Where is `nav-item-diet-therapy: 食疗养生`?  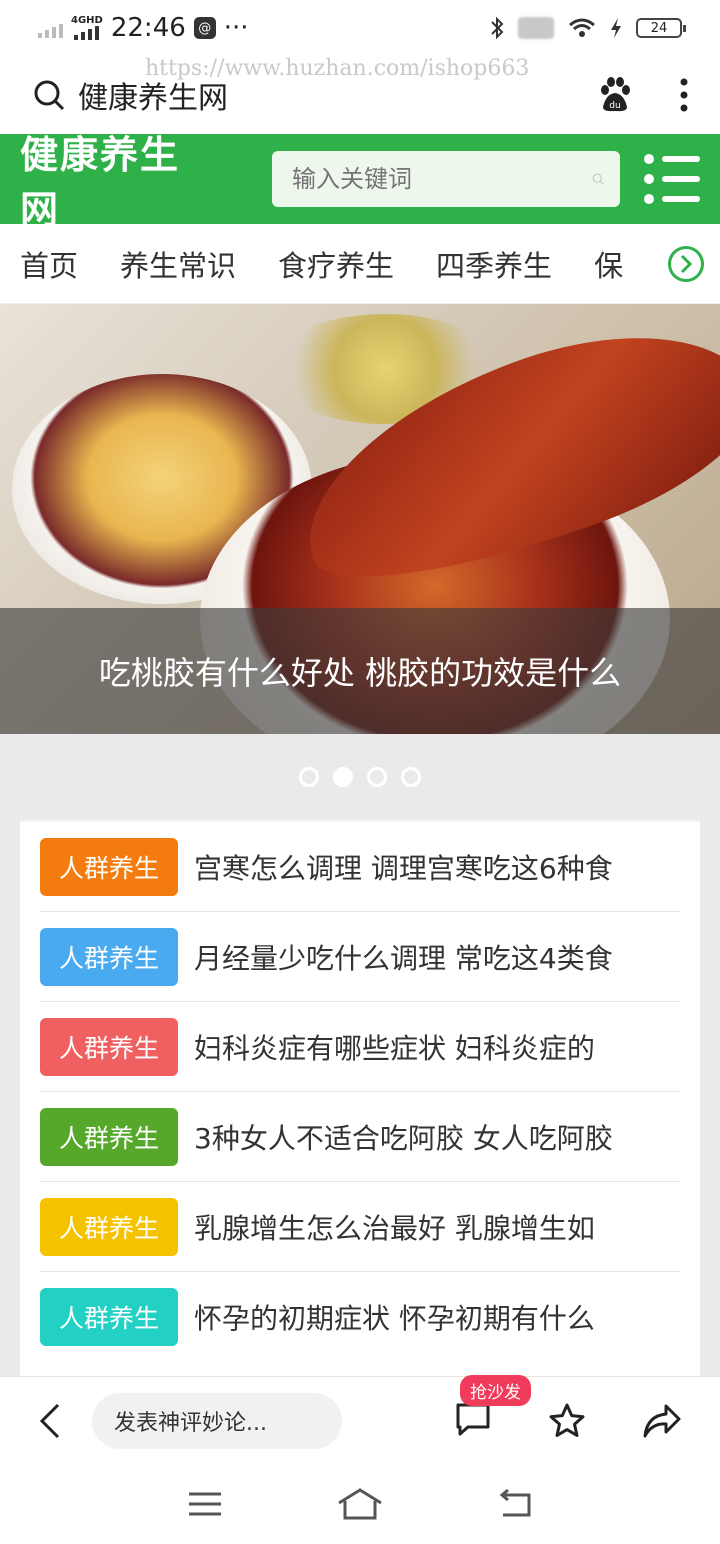
nav-item-diet-therapy: 食疗养生 is located at coordinates (336, 264).